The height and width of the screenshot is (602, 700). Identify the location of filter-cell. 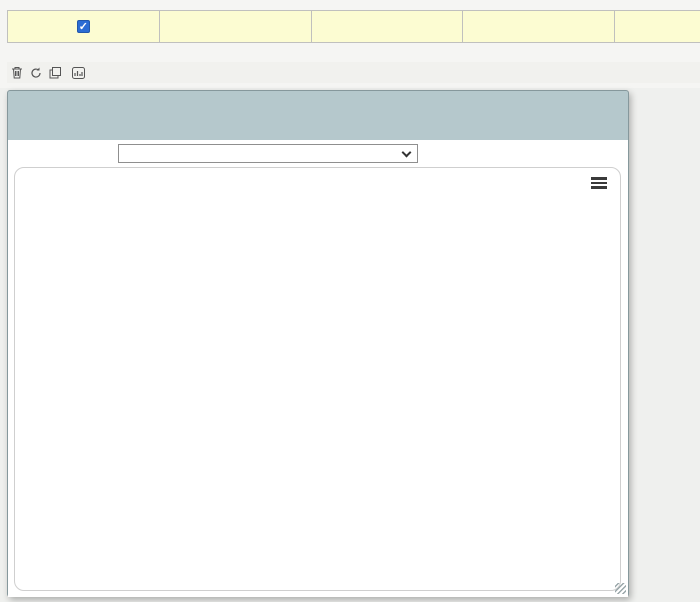
(539, 26).